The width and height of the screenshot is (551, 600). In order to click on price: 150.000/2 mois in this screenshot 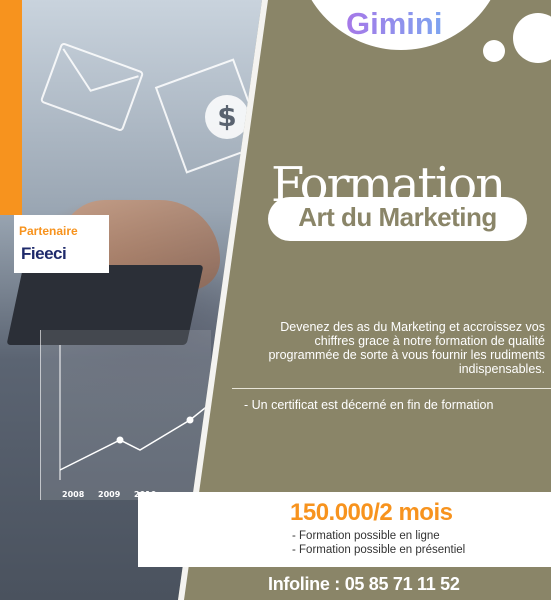, I will do `click(371, 512)`.